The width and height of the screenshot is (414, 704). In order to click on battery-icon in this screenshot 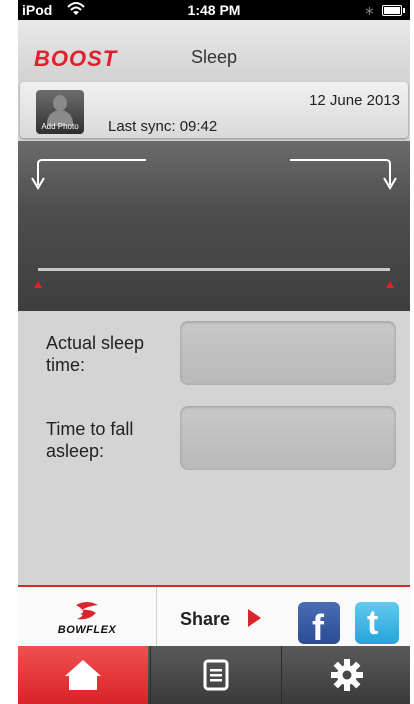, I will do `click(393, 10)`.